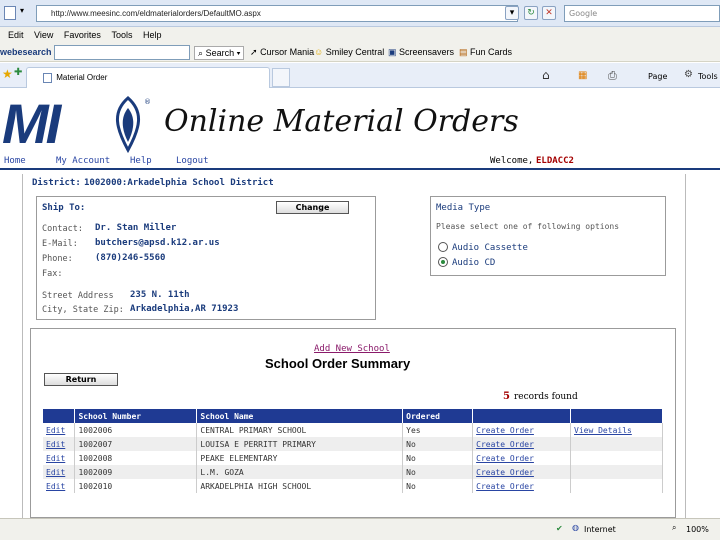  Describe the element at coordinates (438, 416) in the screenshot. I see `column-header: Ordered` at that location.